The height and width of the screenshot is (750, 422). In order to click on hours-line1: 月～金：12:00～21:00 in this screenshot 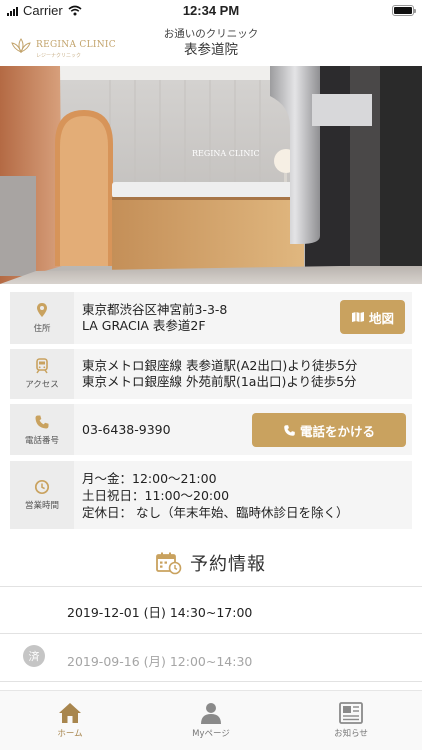, I will do `click(149, 478)`.